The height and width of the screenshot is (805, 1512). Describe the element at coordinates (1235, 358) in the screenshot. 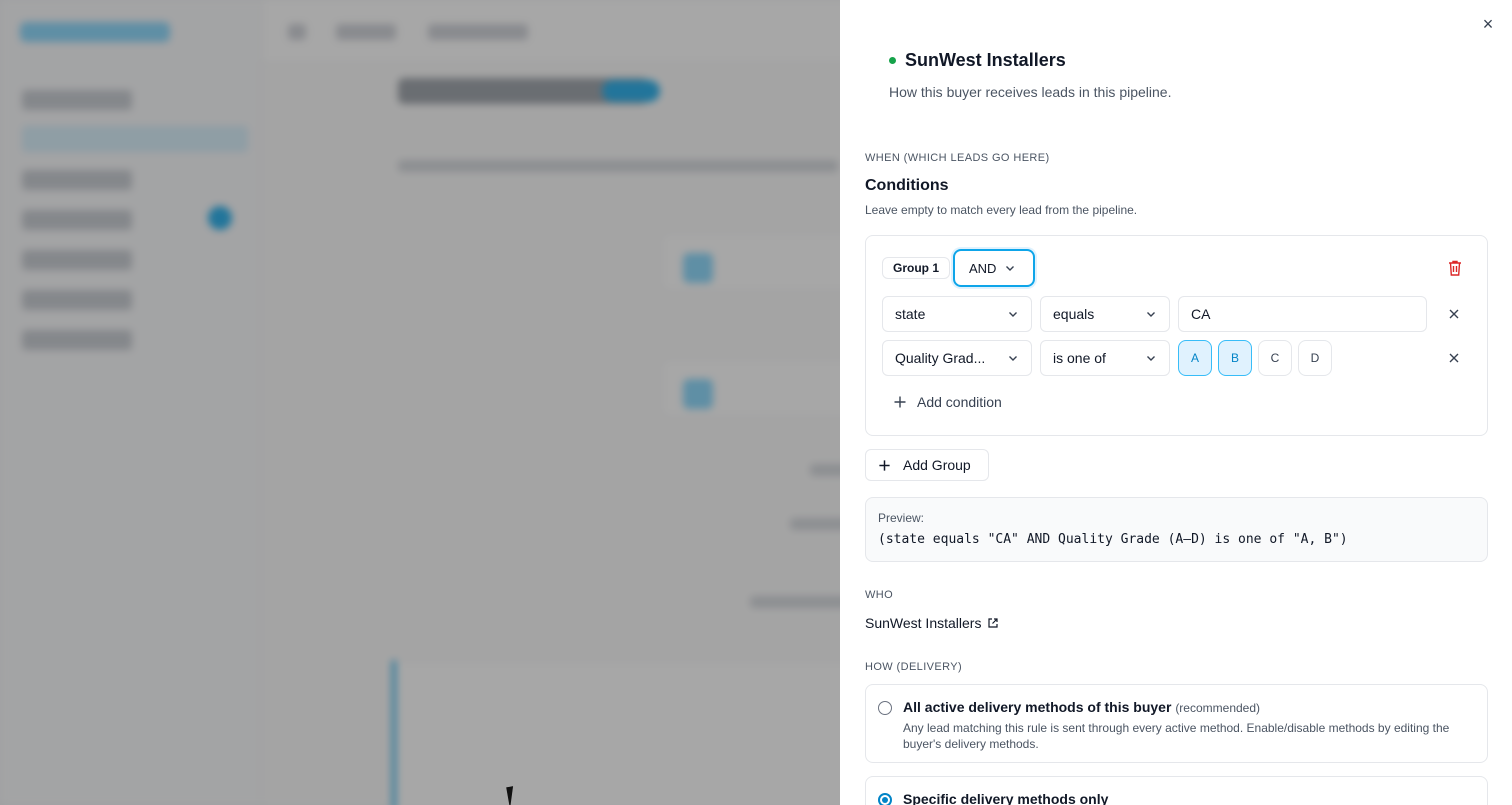

I see `grade-chip-b: B` at that location.